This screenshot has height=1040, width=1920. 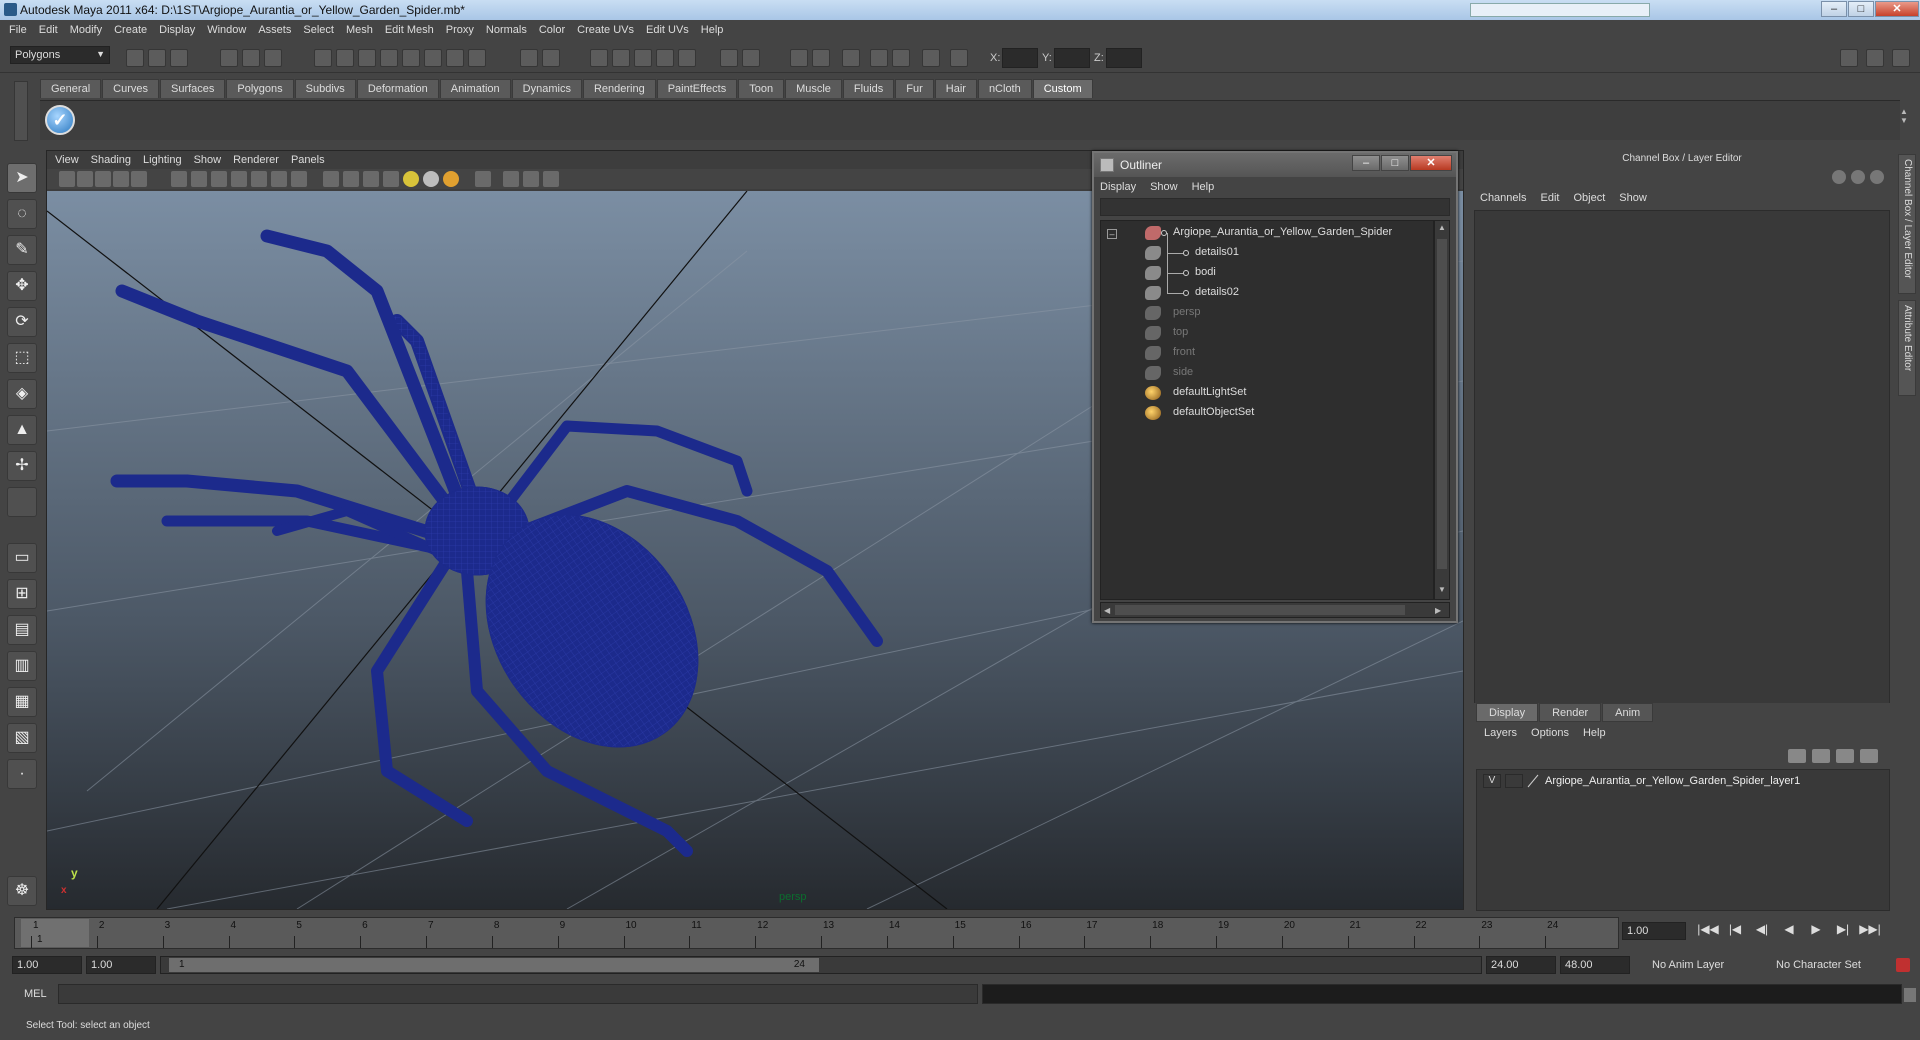 What do you see at coordinates (431, 179) in the screenshot?
I see `all-lights-icon` at bounding box center [431, 179].